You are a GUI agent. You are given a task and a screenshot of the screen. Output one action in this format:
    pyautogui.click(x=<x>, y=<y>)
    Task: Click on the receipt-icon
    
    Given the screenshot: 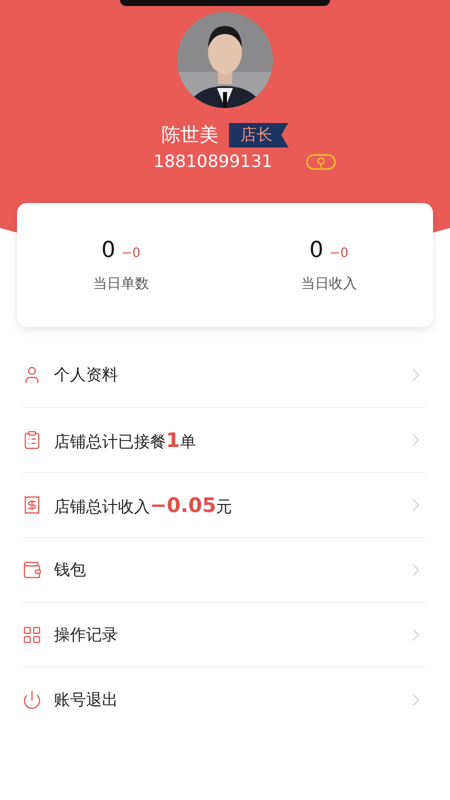 What is the action you would take?
    pyautogui.click(x=32, y=505)
    